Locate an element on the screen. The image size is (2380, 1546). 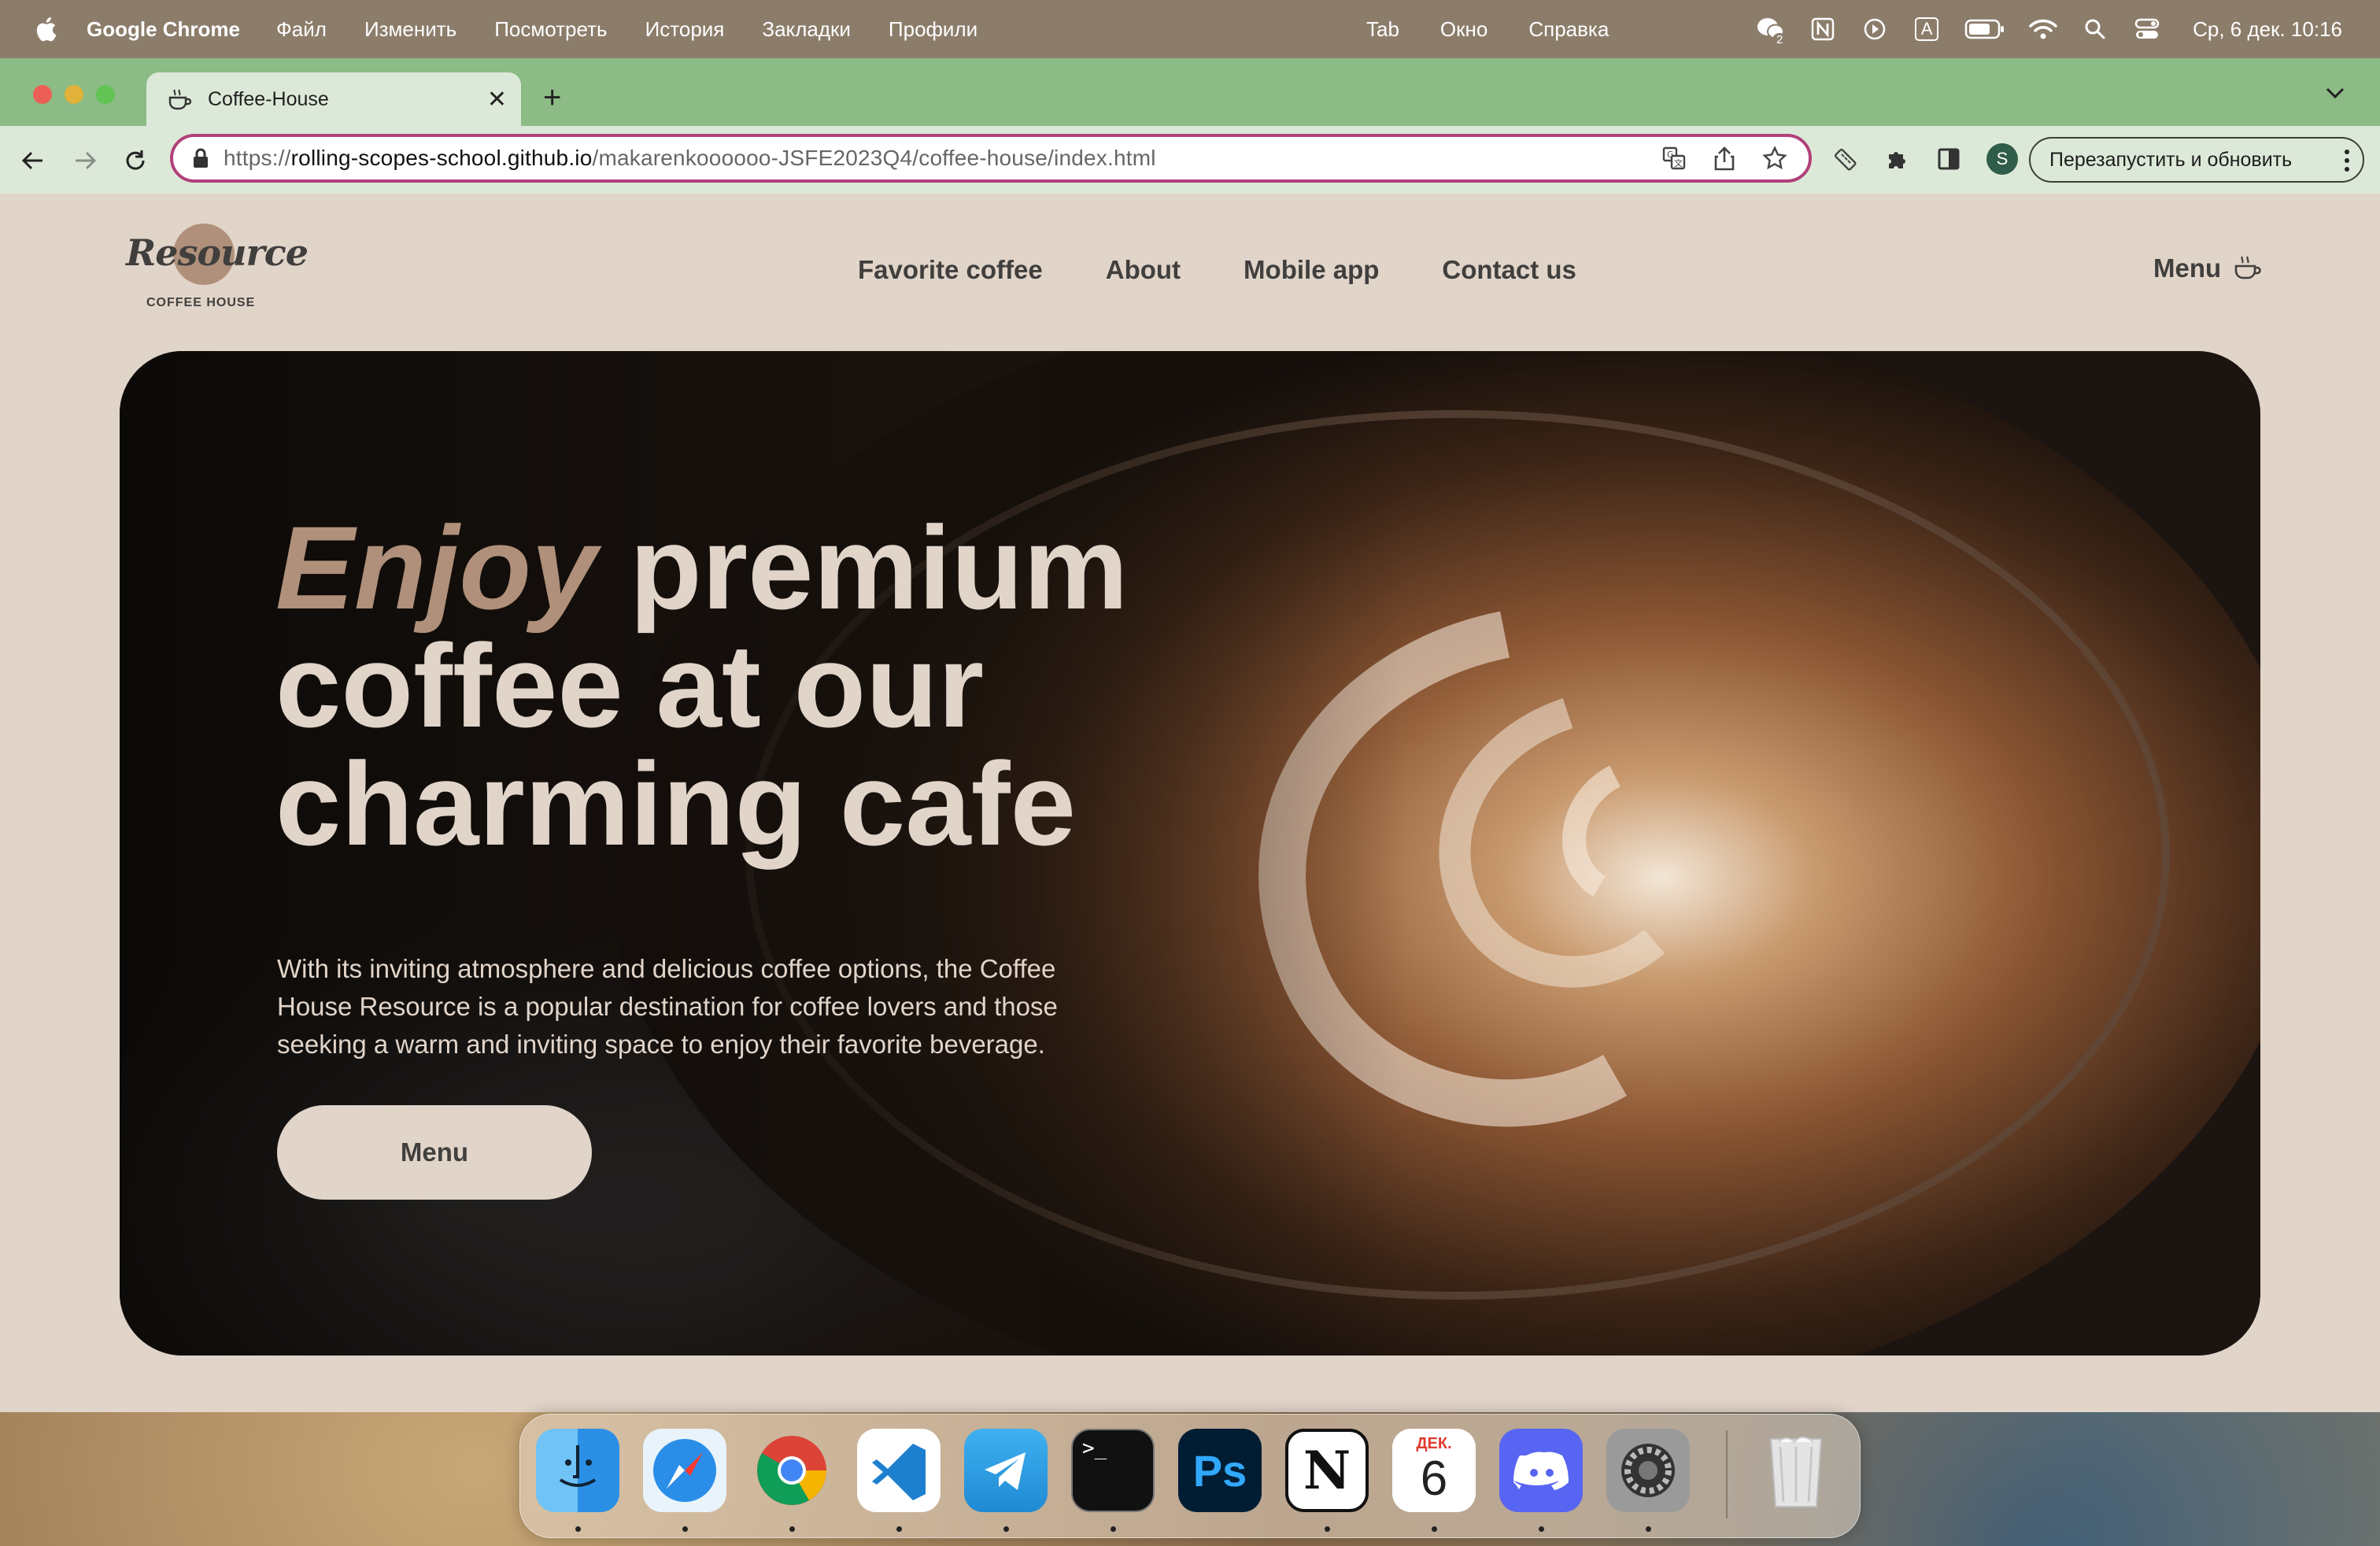
relaunch-label: Перезапустить и обновить is located at coordinates (2171, 159).